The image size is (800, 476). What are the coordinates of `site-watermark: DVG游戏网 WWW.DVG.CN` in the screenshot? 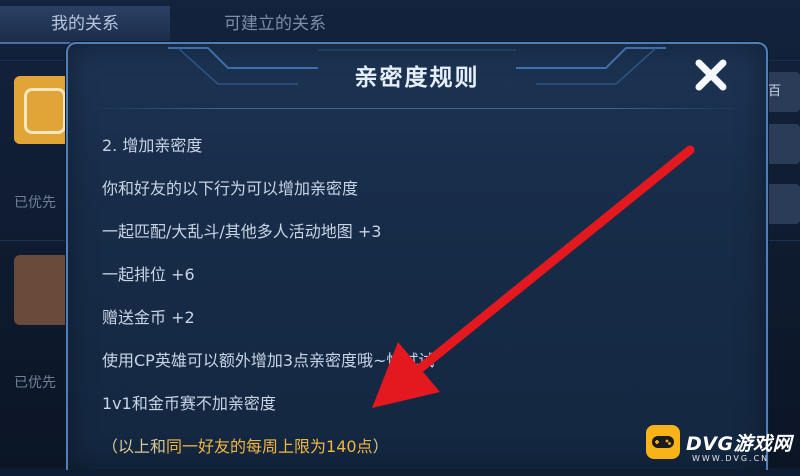 It's located at (719, 443).